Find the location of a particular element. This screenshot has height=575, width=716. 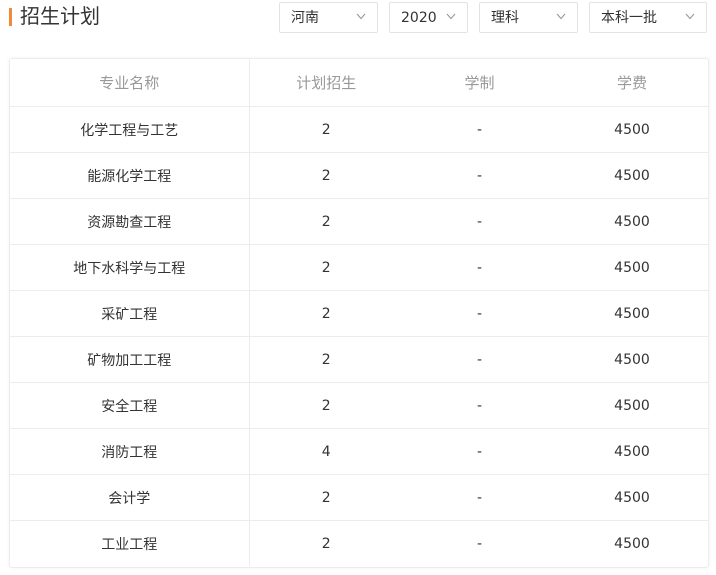

cell-major: 会计学 is located at coordinates (130, 497).